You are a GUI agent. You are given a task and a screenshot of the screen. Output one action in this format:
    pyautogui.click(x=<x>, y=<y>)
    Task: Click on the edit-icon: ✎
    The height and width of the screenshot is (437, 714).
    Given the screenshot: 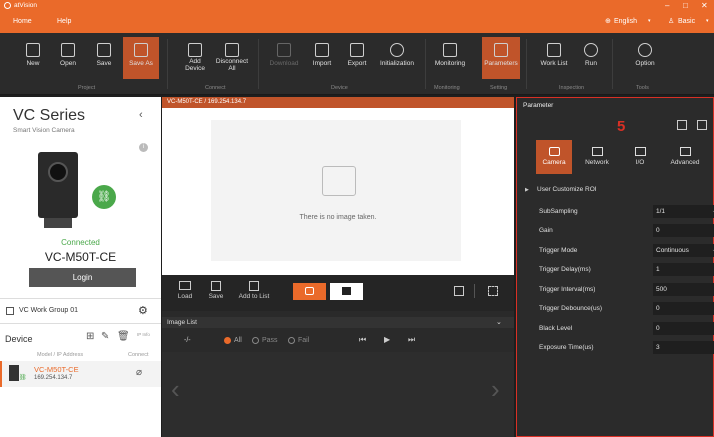 What is the action you would take?
    pyautogui.click(x=105, y=336)
    